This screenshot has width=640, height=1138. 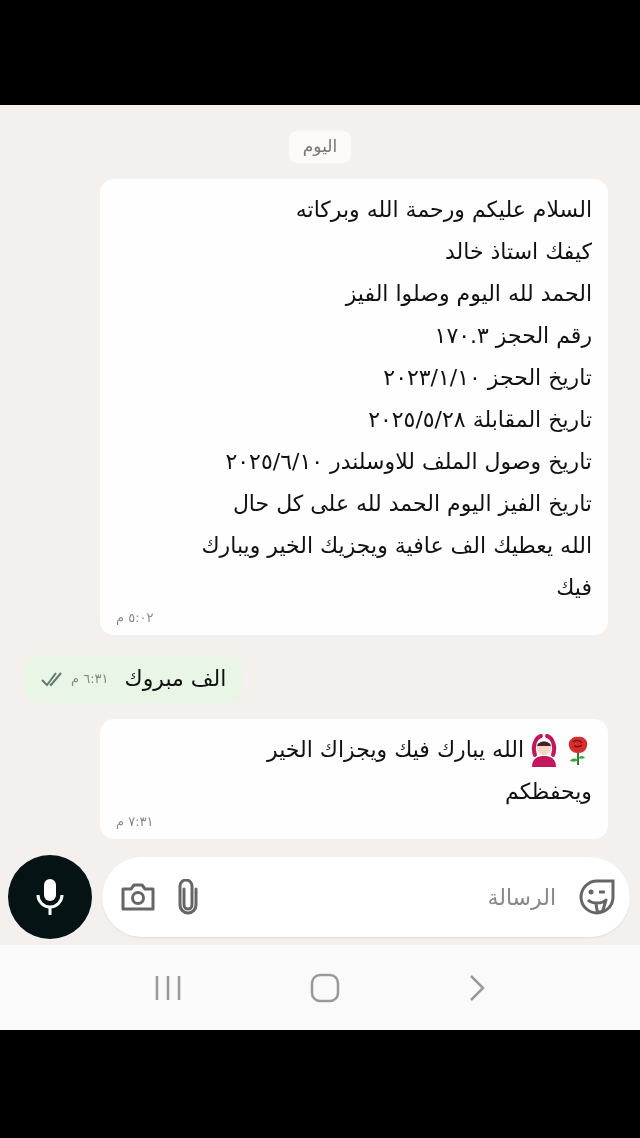 I want to click on message-text: الحمد لله اليوم وصلوا الفيز, so click(x=468, y=293).